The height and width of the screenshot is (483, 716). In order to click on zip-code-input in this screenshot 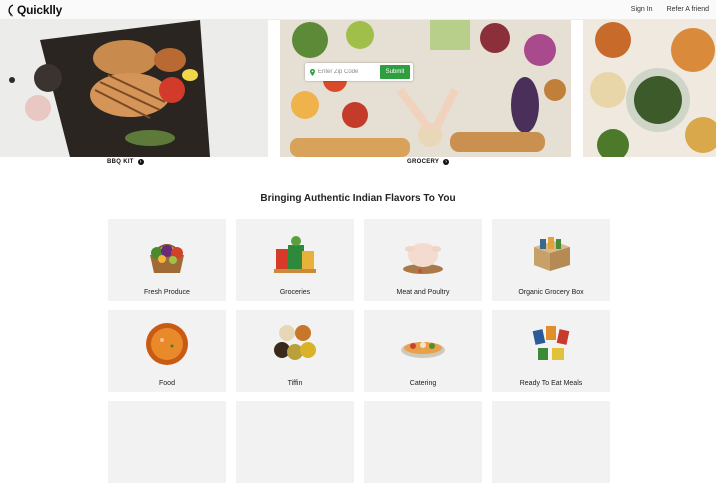, I will do `click(349, 72)`.